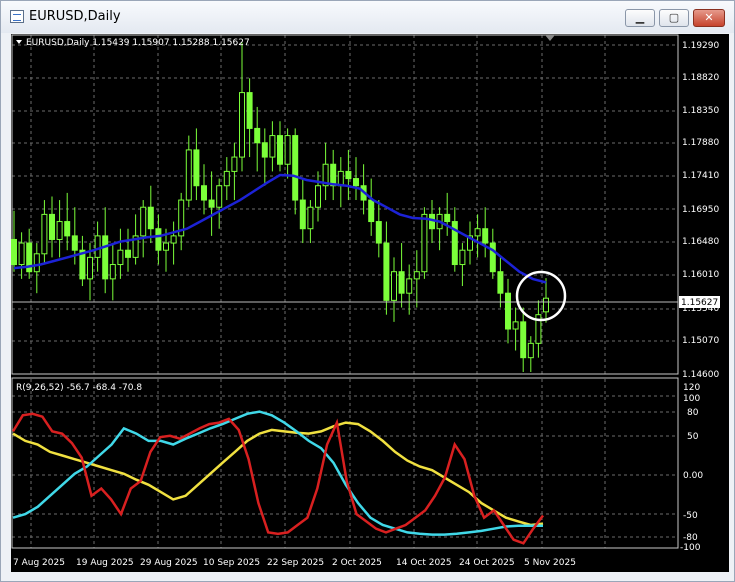 The image size is (735, 582). Describe the element at coordinates (424, 563) in the screenshot. I see `date-tick: 14 Oct 2025` at that location.